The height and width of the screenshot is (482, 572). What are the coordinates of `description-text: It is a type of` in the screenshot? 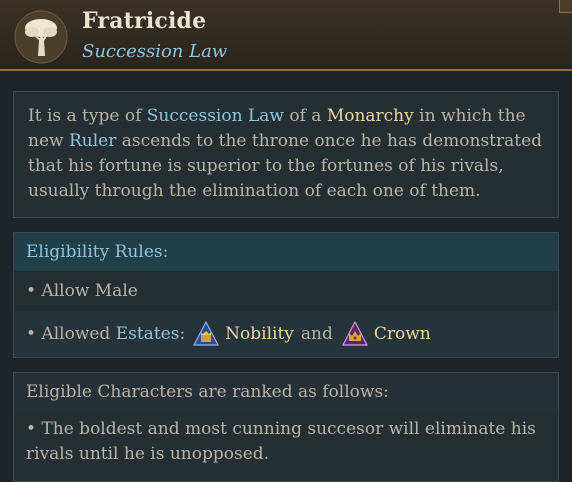 It's located at (87, 116).